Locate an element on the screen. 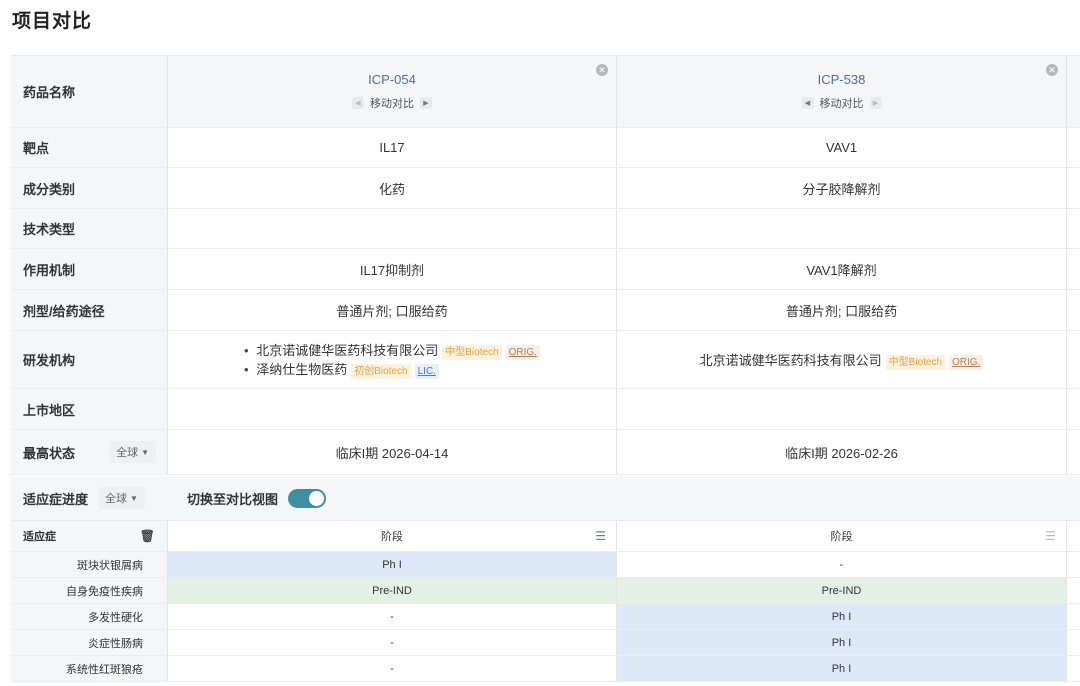 Image resolution: width=1080 pixels, height=686 pixels. developer-name: 泽纳仕生物医药 is located at coordinates (301, 369).